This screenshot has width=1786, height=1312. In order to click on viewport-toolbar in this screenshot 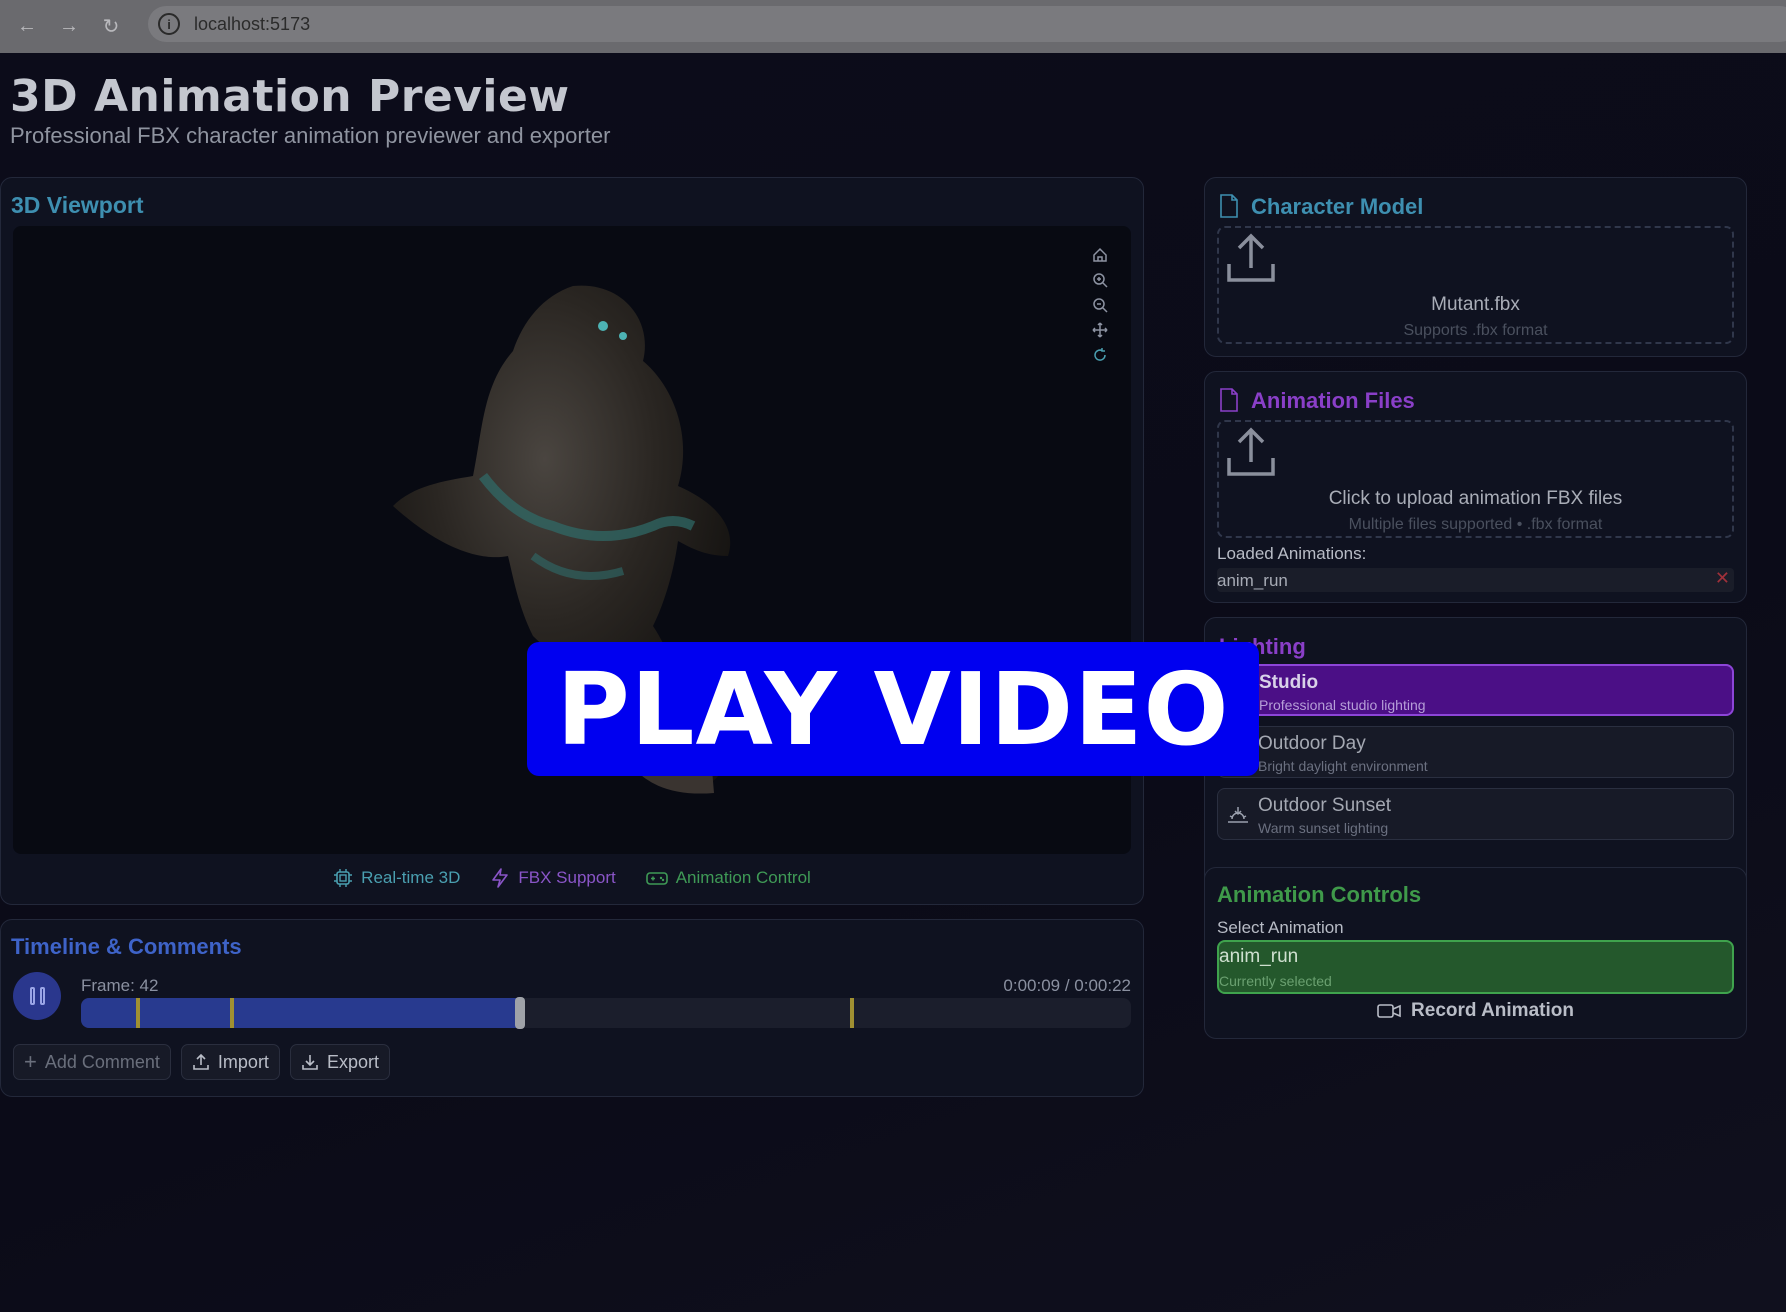, I will do `click(1100, 305)`.